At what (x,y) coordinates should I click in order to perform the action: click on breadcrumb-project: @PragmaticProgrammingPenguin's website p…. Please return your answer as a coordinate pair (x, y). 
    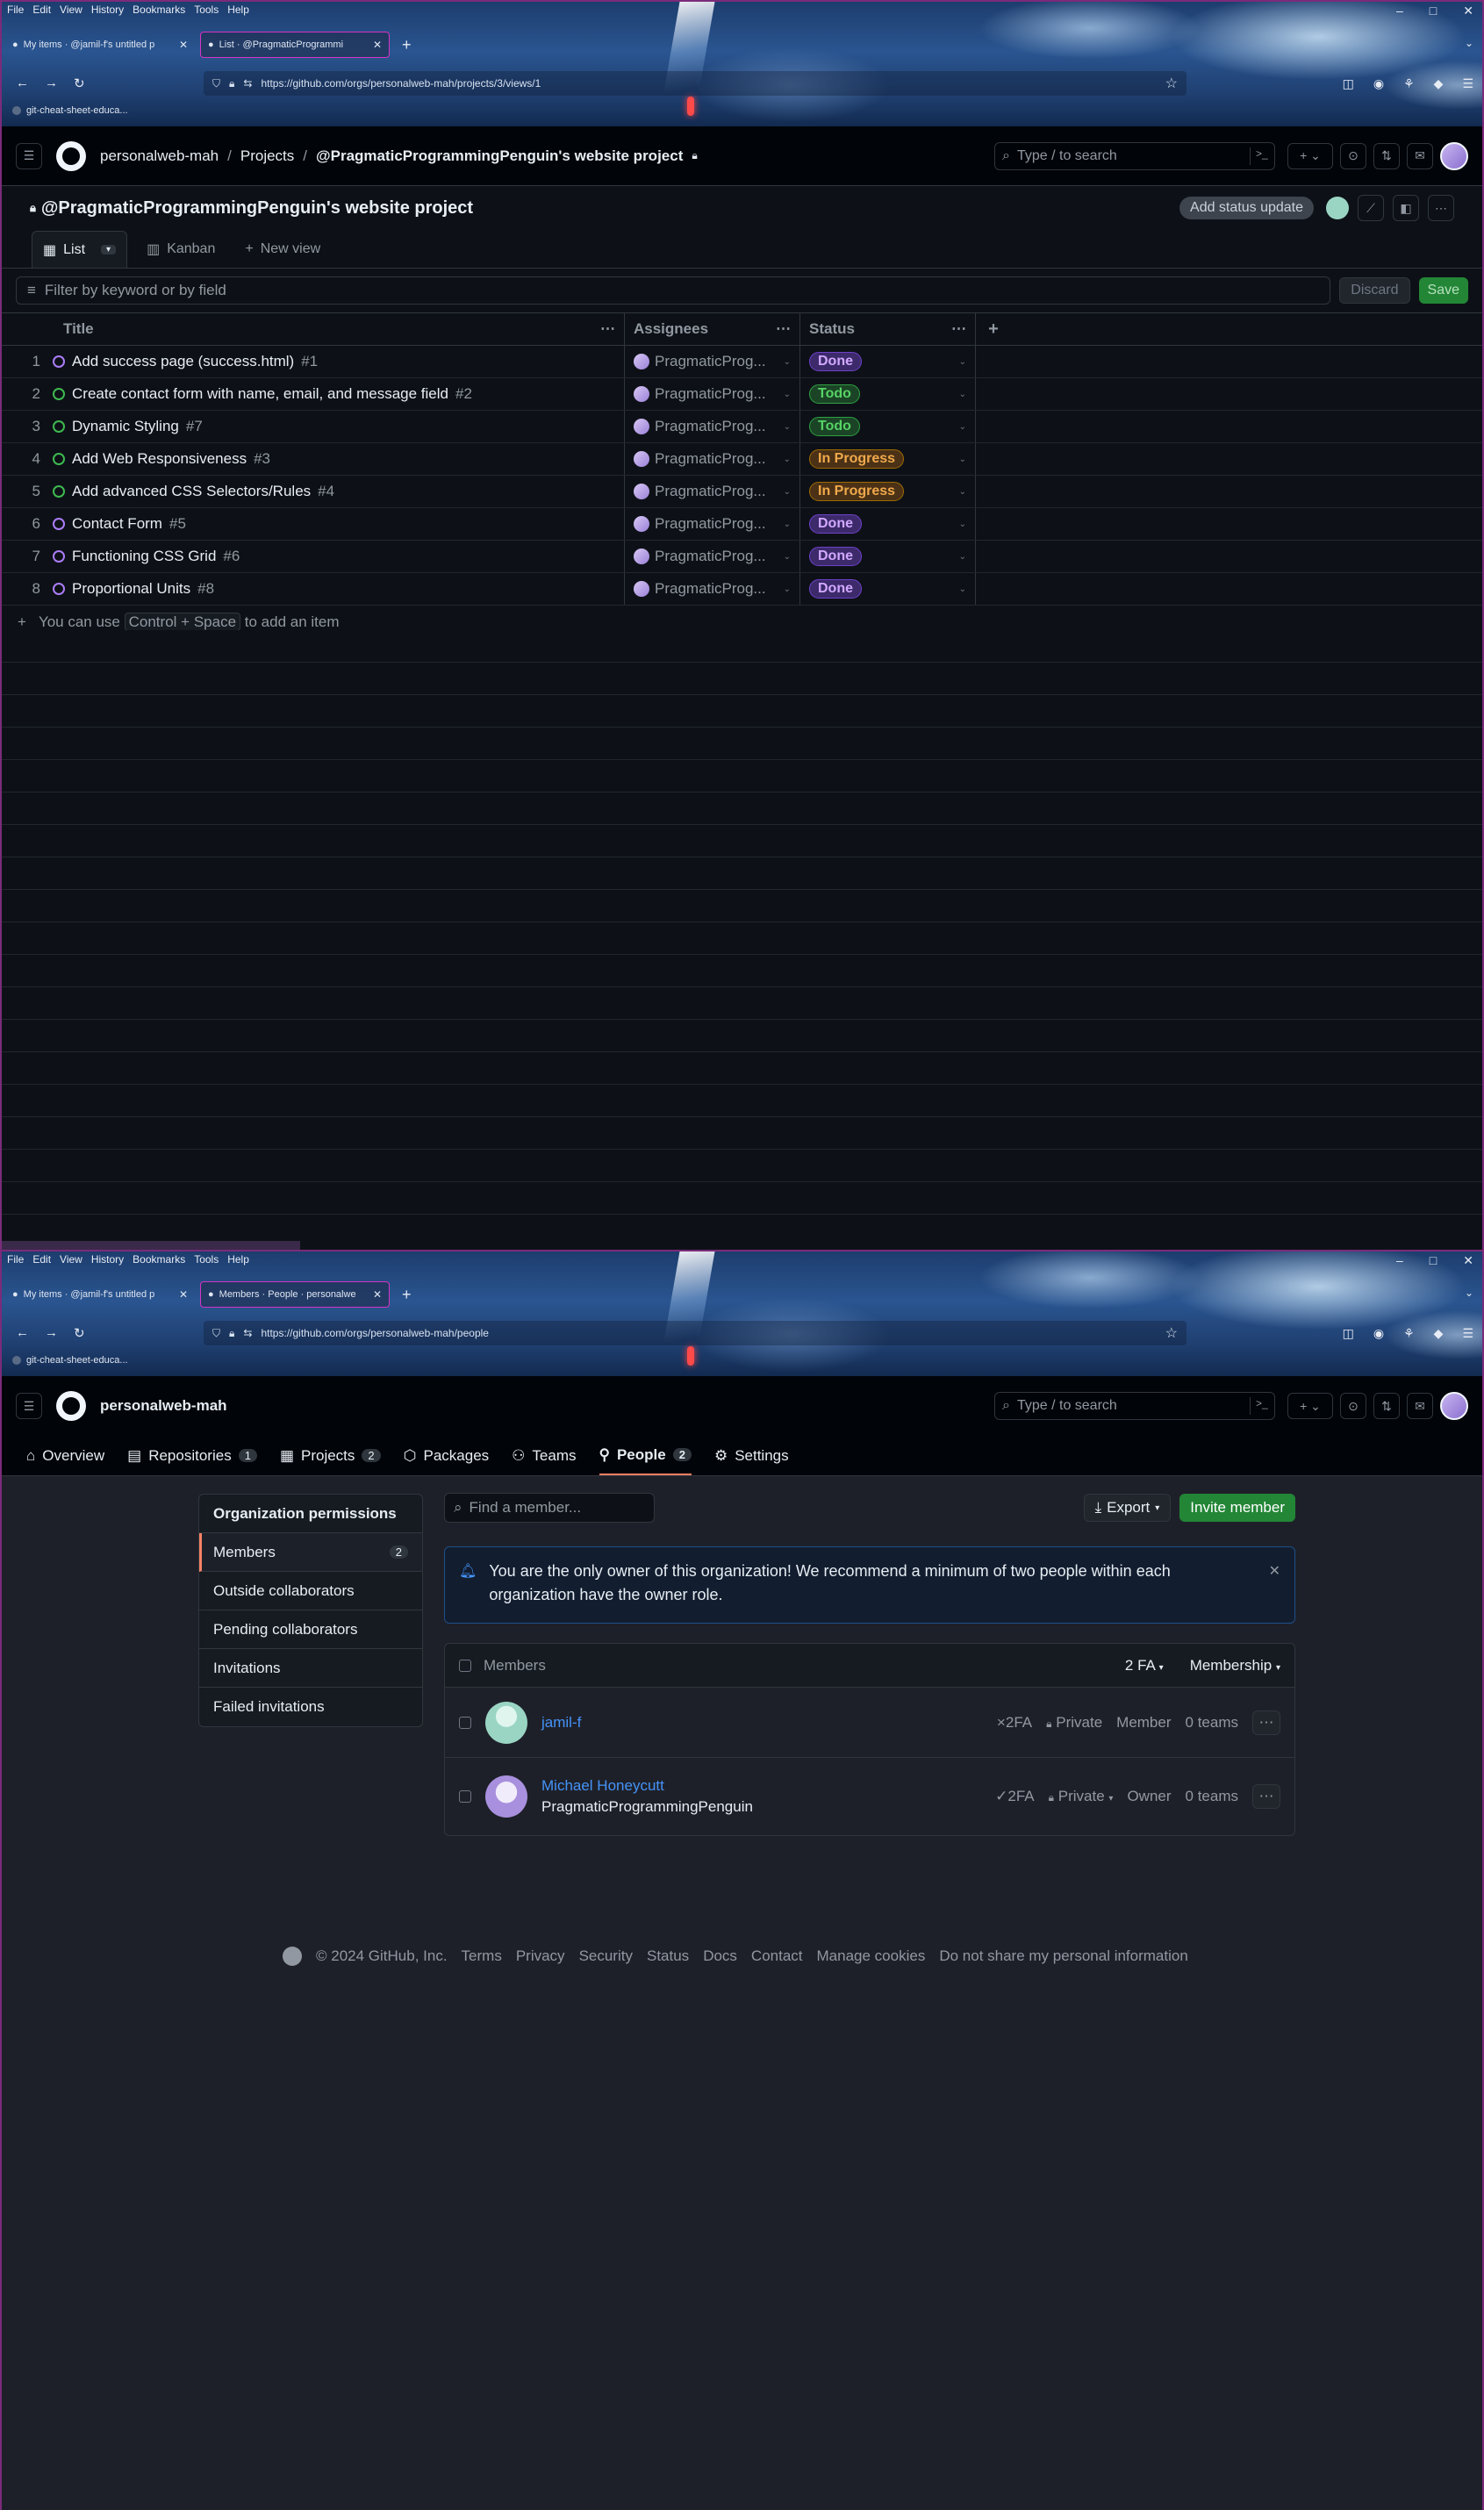
    Looking at the image, I should click on (500, 156).